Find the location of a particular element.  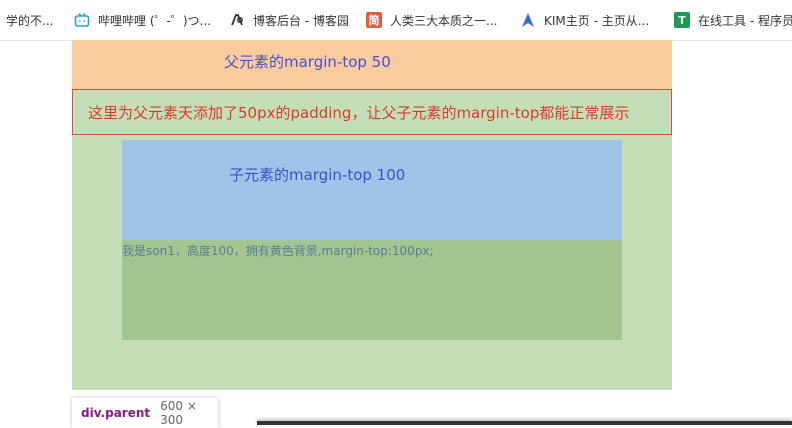

devtools-panel-edge is located at coordinates (524, 423).